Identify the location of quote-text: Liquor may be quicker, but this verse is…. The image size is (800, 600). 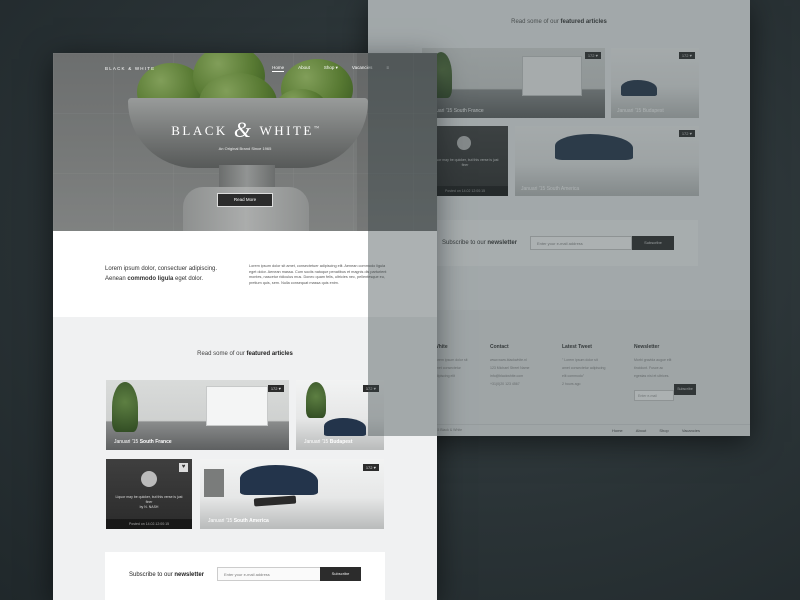
(149, 502).